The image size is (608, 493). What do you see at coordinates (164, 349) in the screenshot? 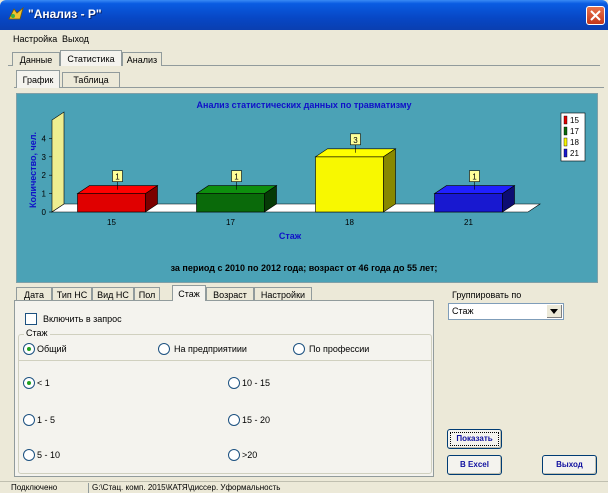
I see `radio-enterprise` at bounding box center [164, 349].